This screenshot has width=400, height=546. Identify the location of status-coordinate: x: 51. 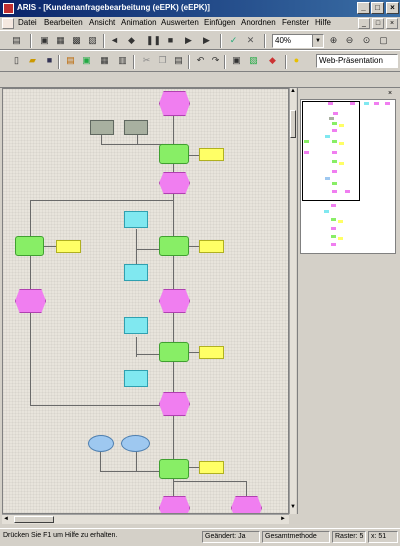
(383, 537).